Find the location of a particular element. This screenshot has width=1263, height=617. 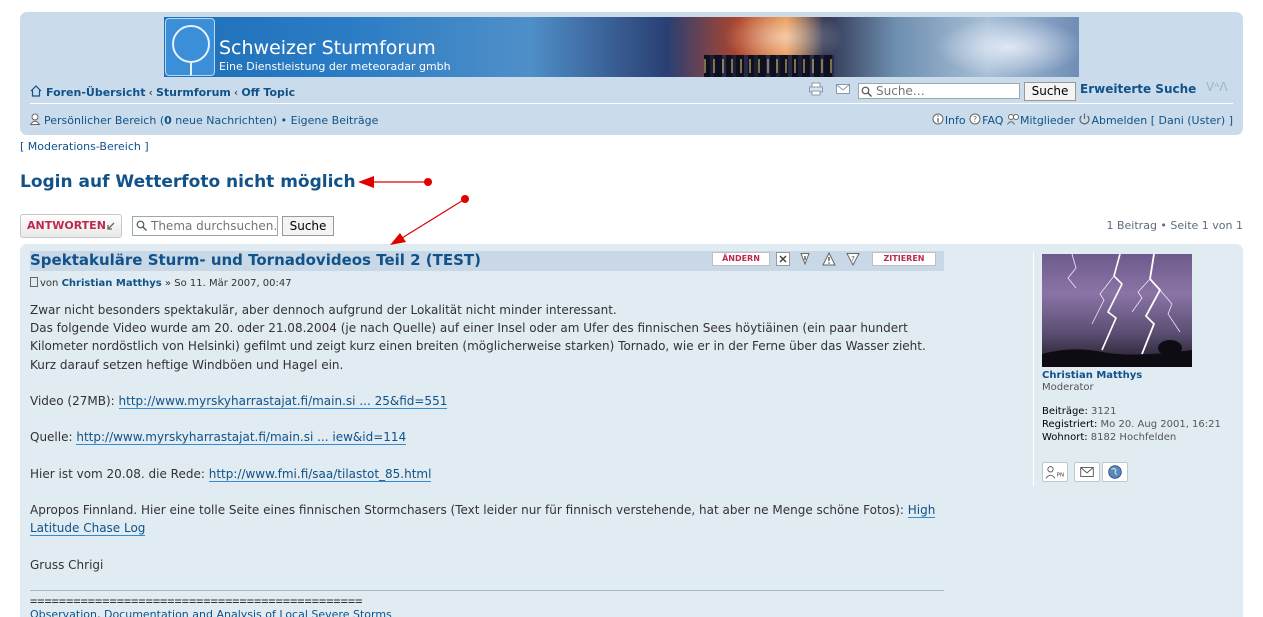

topic-title: Login auf Wetterfoto nicht möglich is located at coordinates (188, 182).